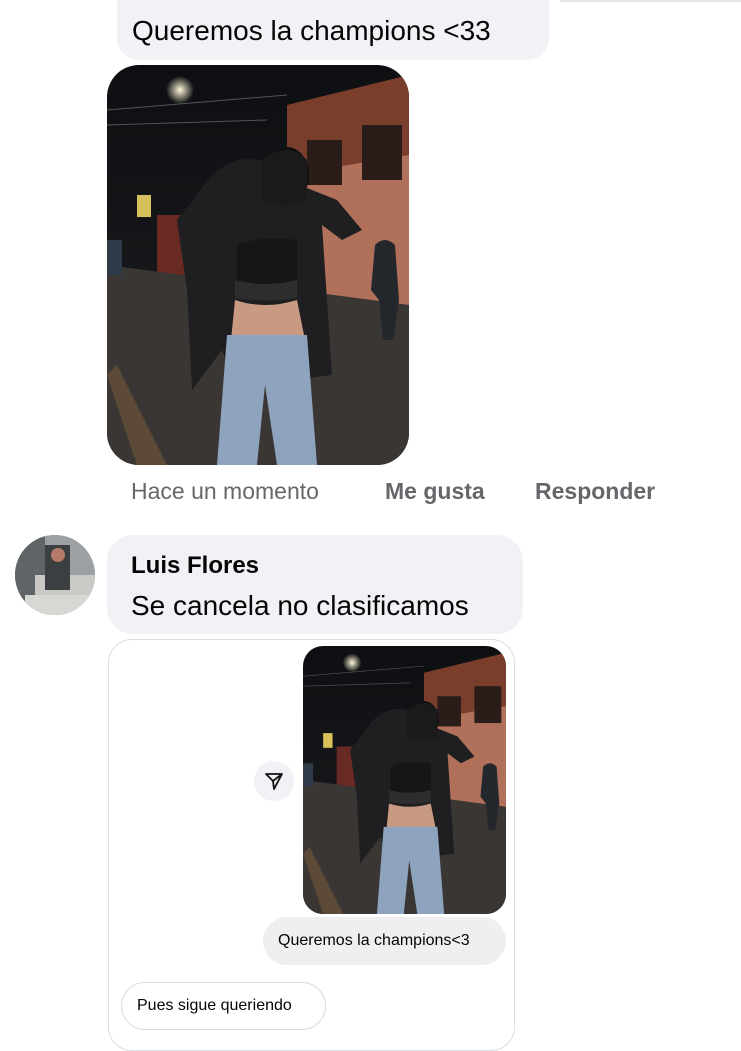 This screenshot has width=741, height=1051. What do you see at coordinates (650, 1) in the screenshot?
I see `divider` at bounding box center [650, 1].